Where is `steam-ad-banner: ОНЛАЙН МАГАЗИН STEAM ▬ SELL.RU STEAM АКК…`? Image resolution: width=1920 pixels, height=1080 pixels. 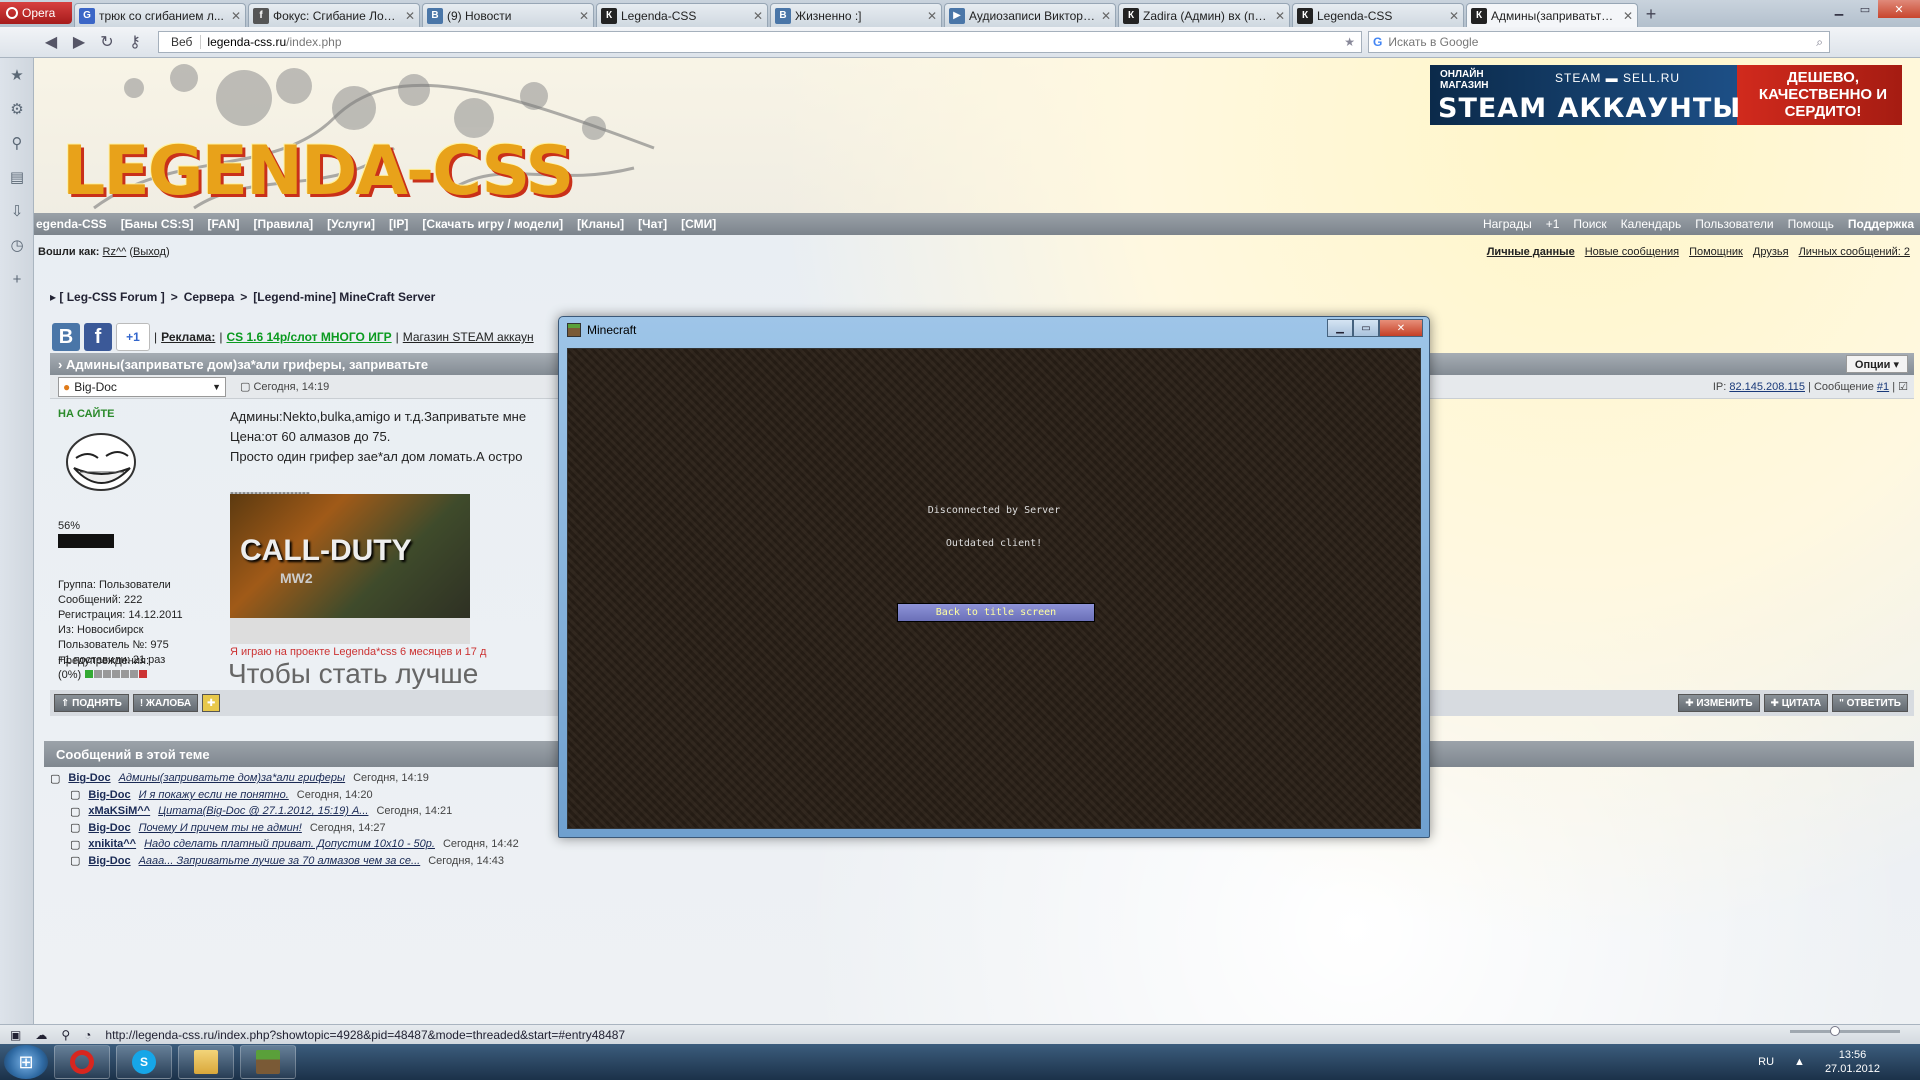
steam-ad-banner: ОНЛАЙН МАГАЗИН STEAM ▬ SELL.RU STEAM АКК… is located at coordinates (1666, 95).